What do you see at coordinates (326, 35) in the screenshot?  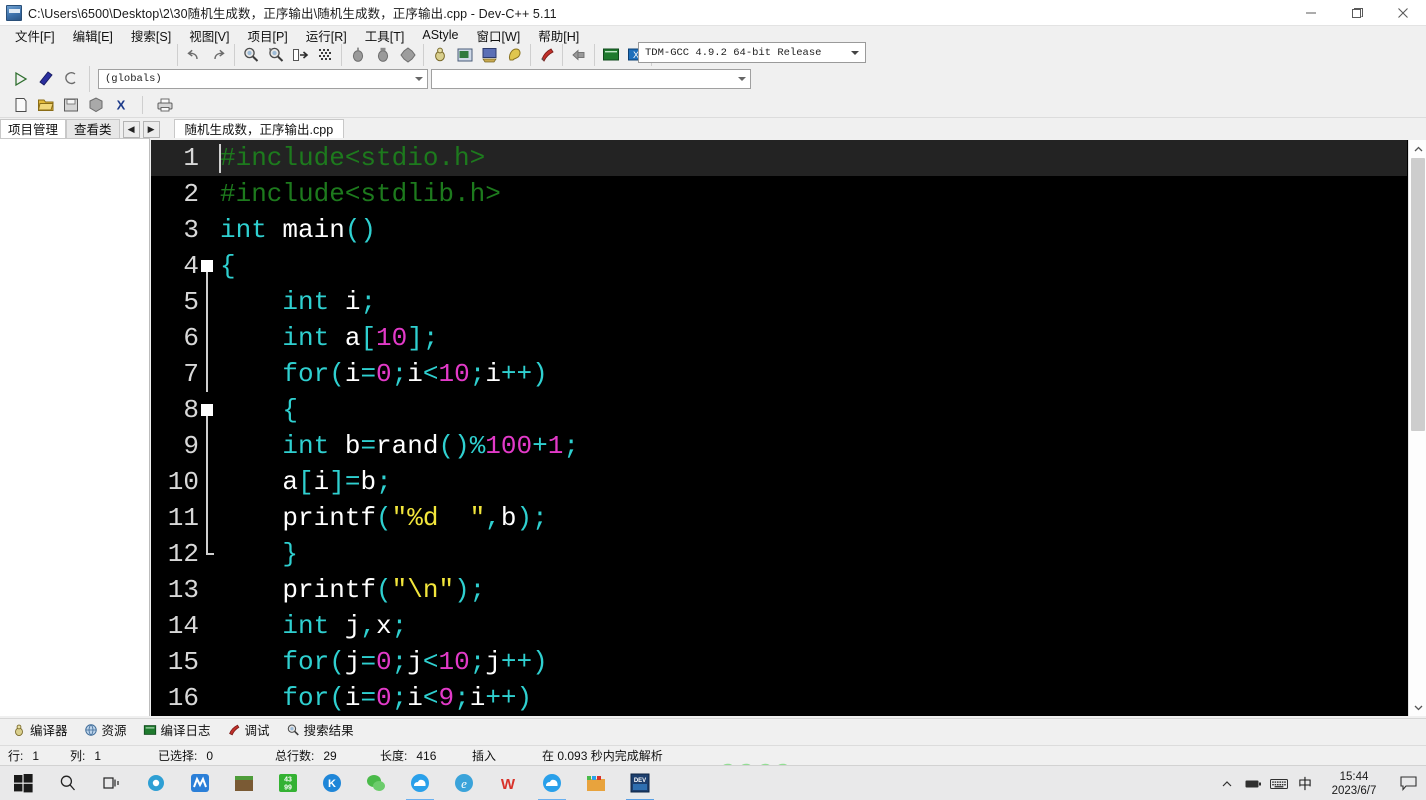 I see `menu-run: 运行[R]` at bounding box center [326, 35].